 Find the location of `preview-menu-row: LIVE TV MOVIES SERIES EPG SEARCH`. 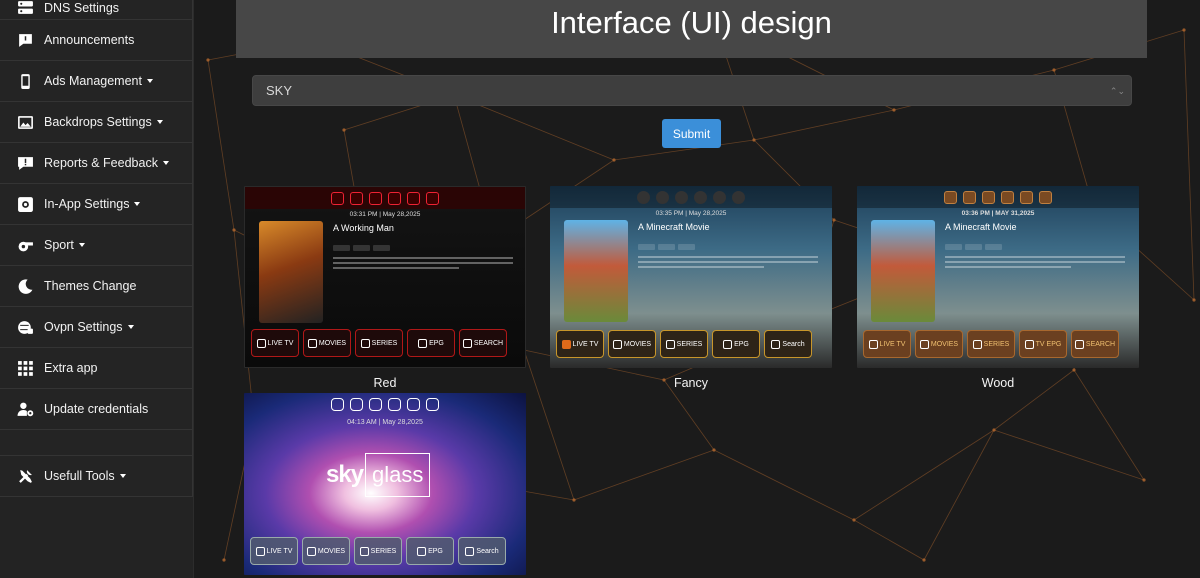

preview-menu-row: LIVE TV MOVIES SERIES EPG SEARCH is located at coordinates (379, 343).